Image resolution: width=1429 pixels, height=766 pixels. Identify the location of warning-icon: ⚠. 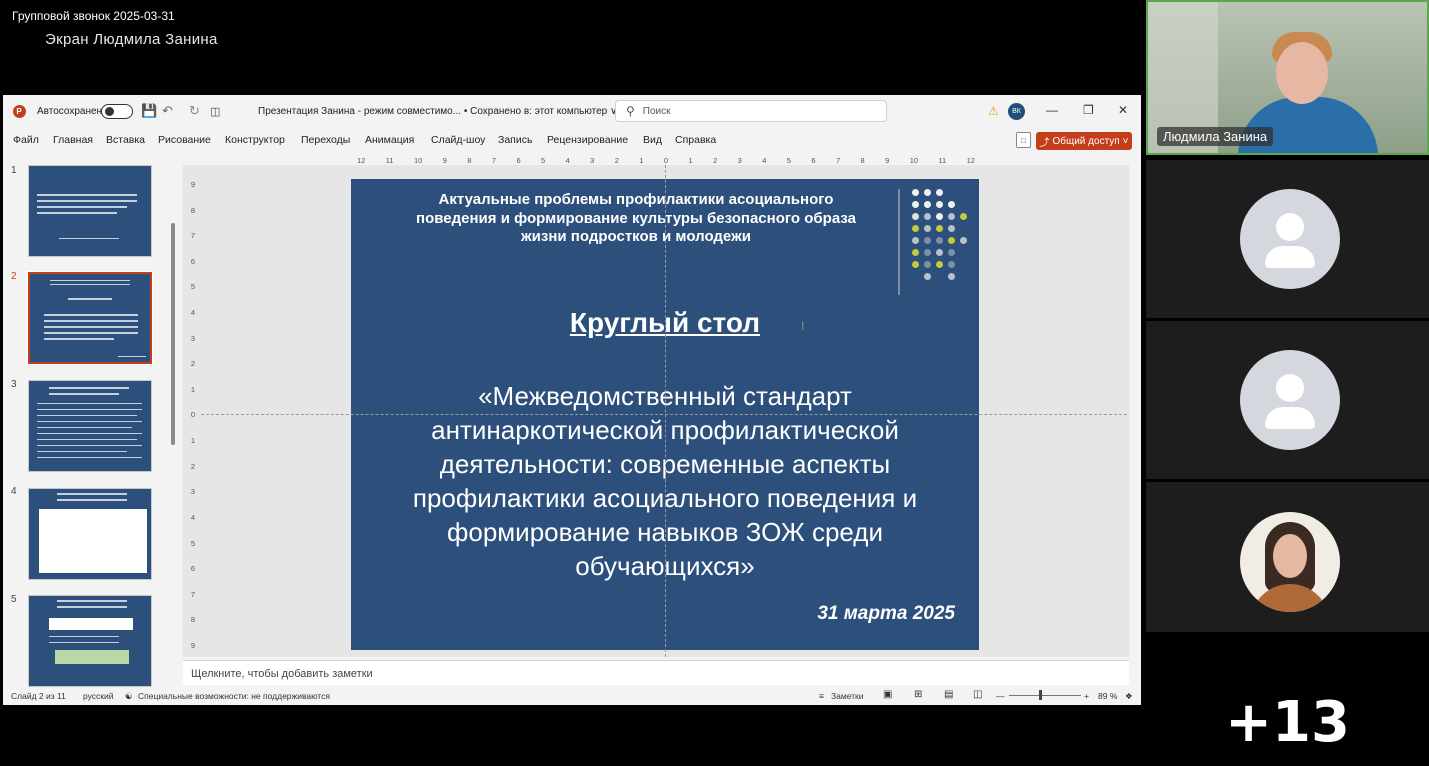
(993, 111).